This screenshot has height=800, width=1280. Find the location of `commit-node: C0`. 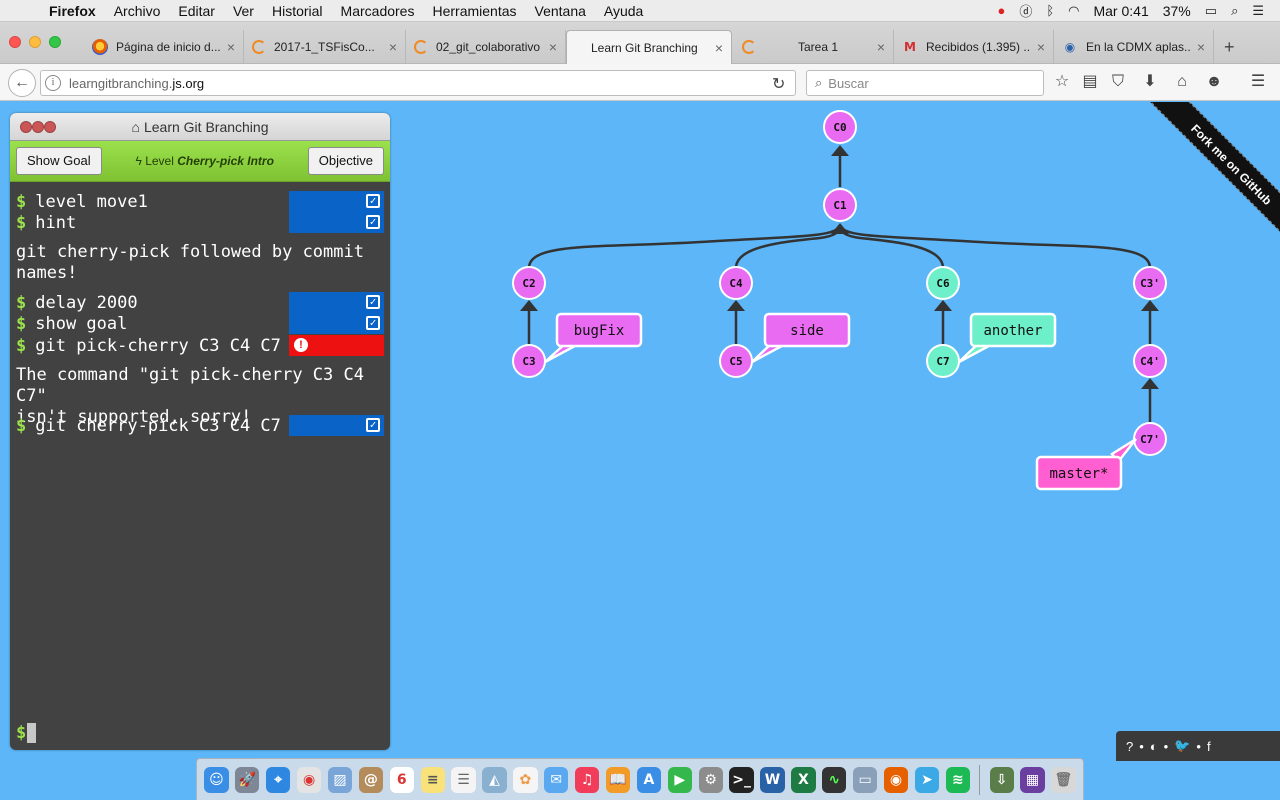

commit-node: C0 is located at coordinates (840, 127).